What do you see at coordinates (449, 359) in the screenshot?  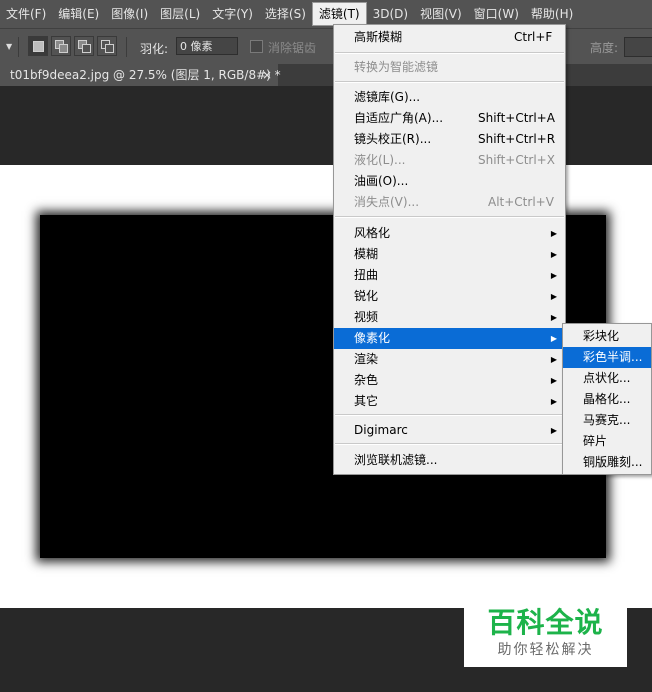 I see `menu-item-render: 渲染 ▶` at bounding box center [449, 359].